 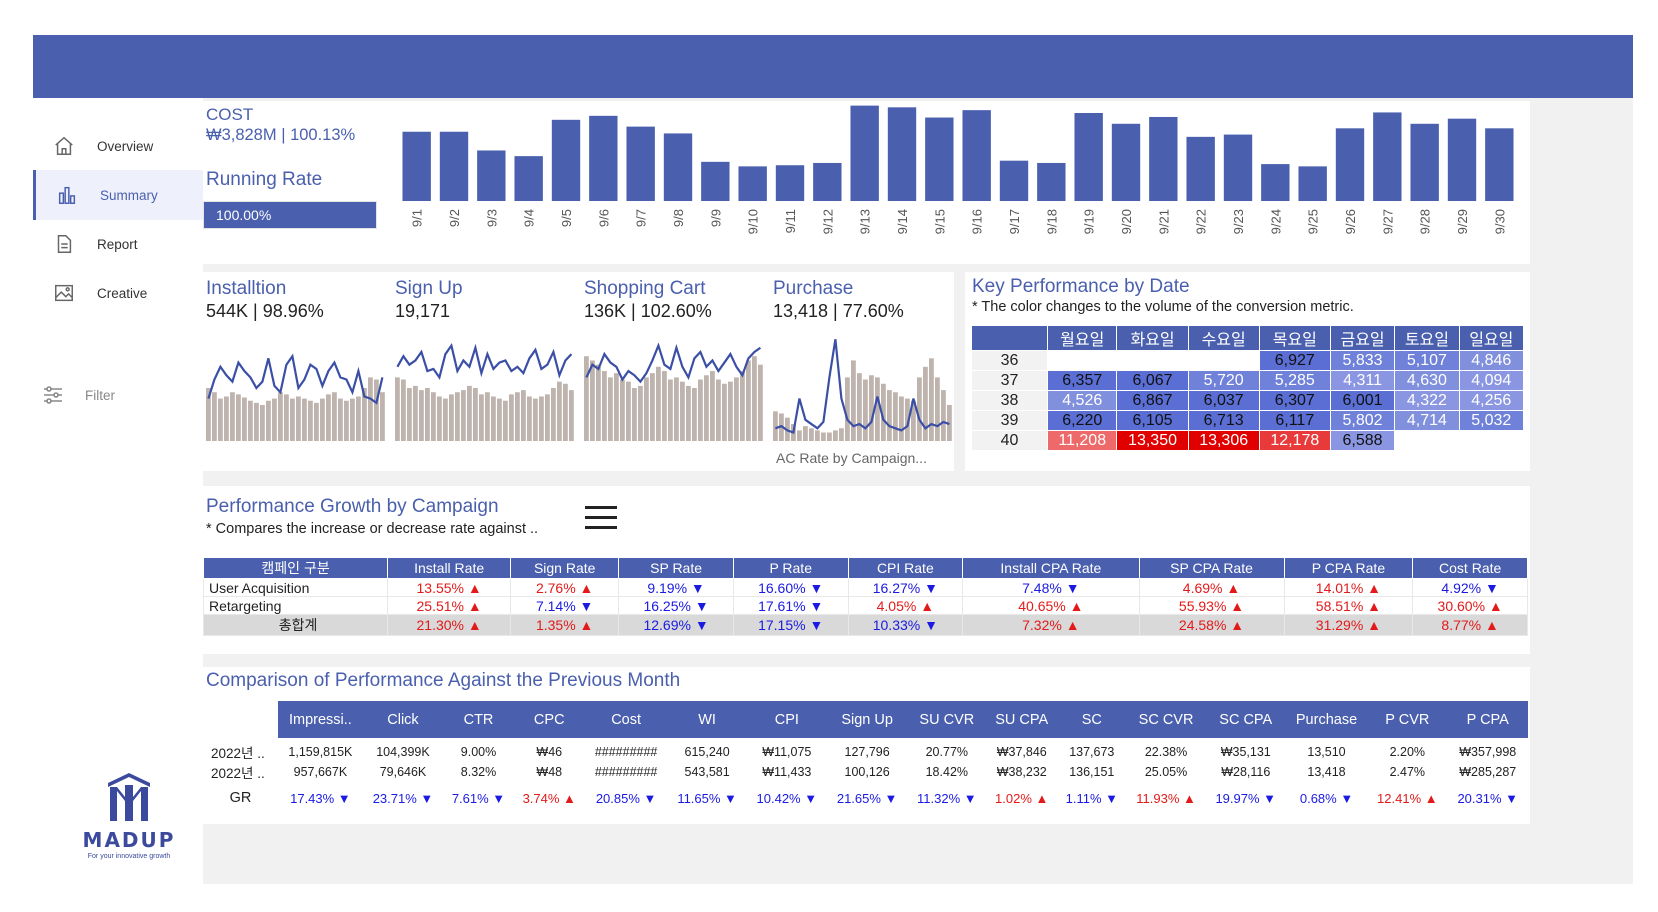 I want to click on heatmap-cell: 4,714, so click(x=1427, y=420).